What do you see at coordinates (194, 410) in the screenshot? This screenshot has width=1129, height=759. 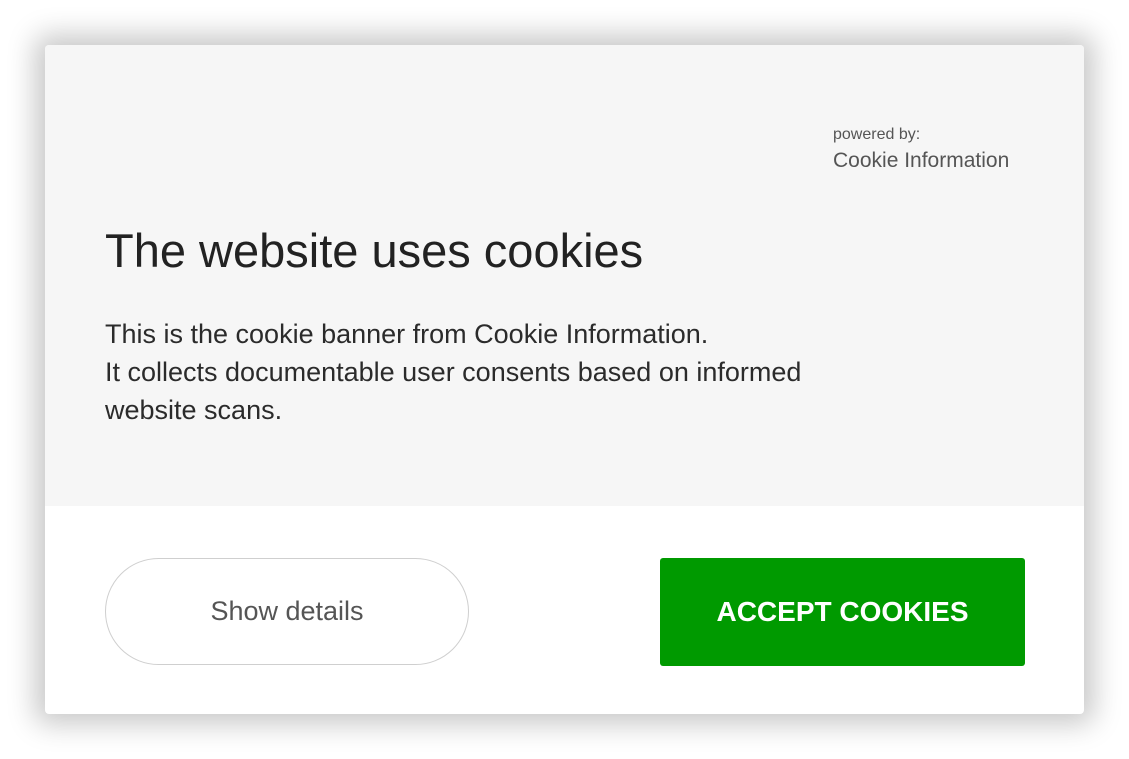 I see `description-line: website scans.` at bounding box center [194, 410].